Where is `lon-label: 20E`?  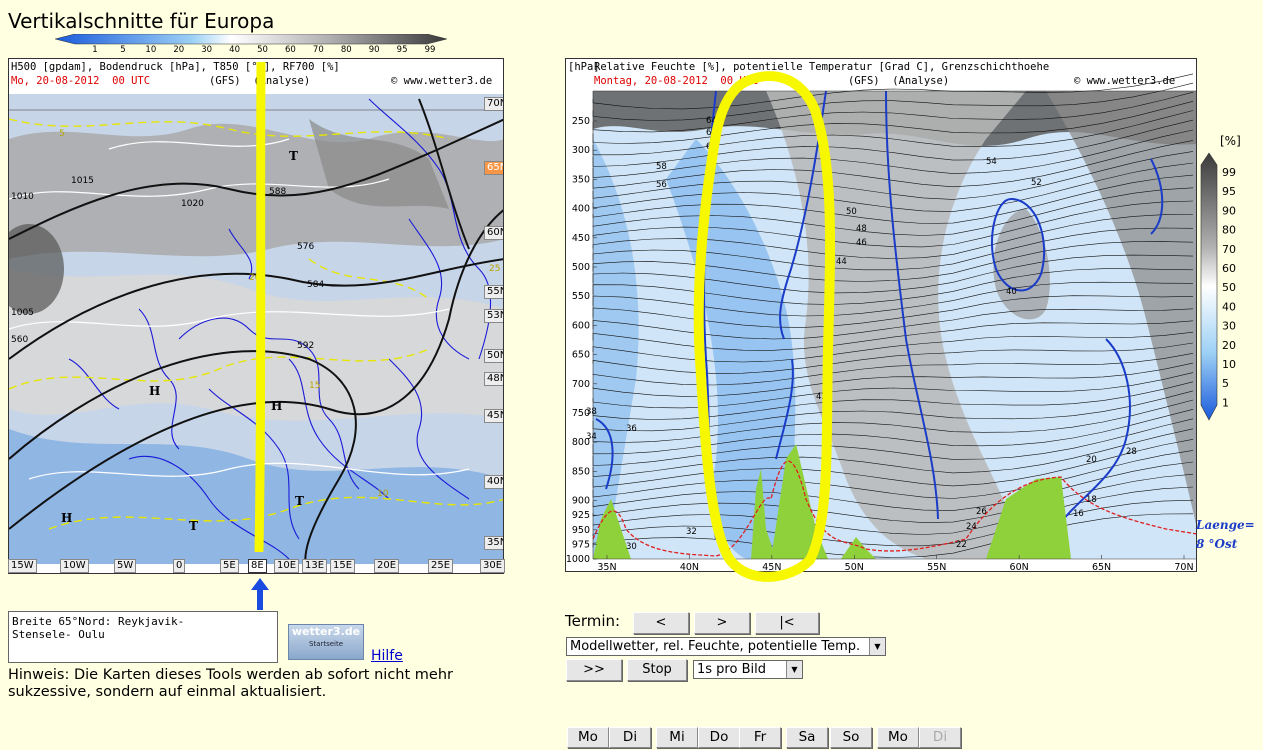 lon-label: 20E is located at coordinates (387, 566).